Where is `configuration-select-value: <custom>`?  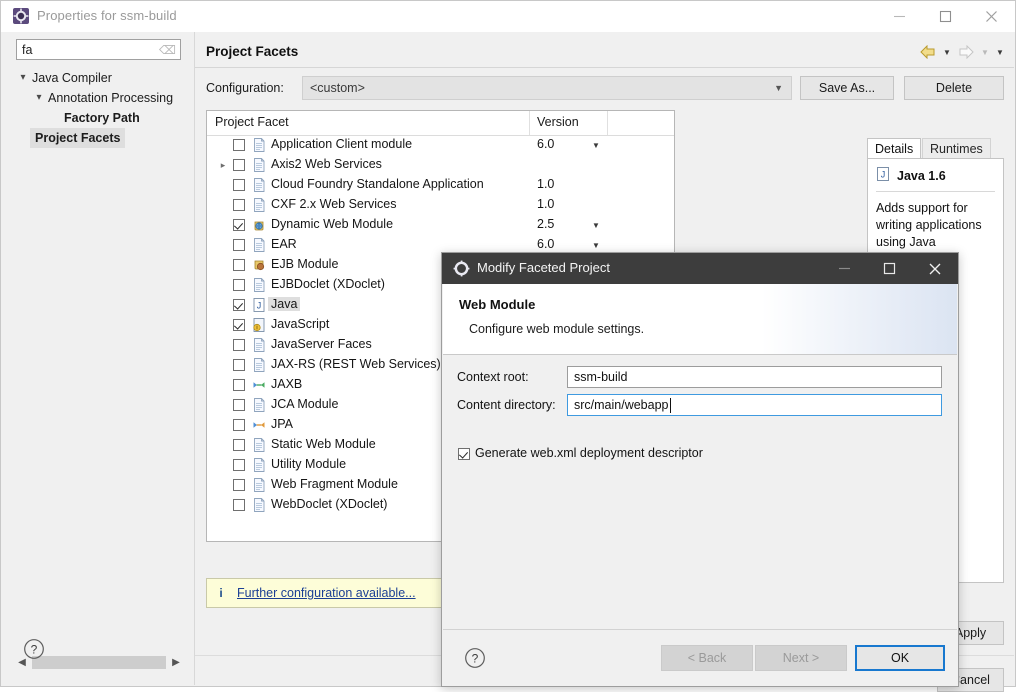 configuration-select-value: <custom> is located at coordinates (337, 88).